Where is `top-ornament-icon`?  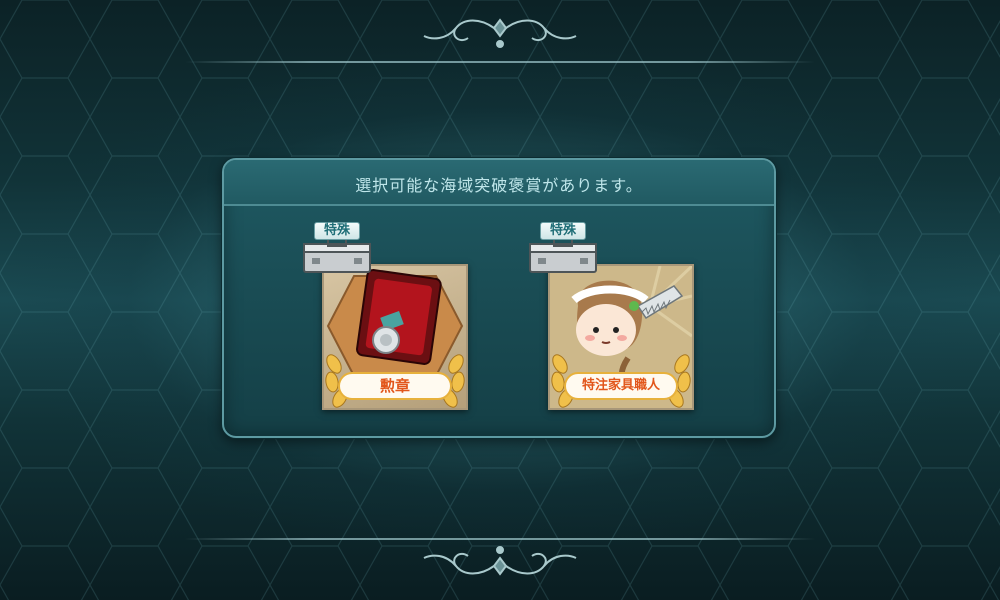 top-ornament-icon is located at coordinates (500, 33).